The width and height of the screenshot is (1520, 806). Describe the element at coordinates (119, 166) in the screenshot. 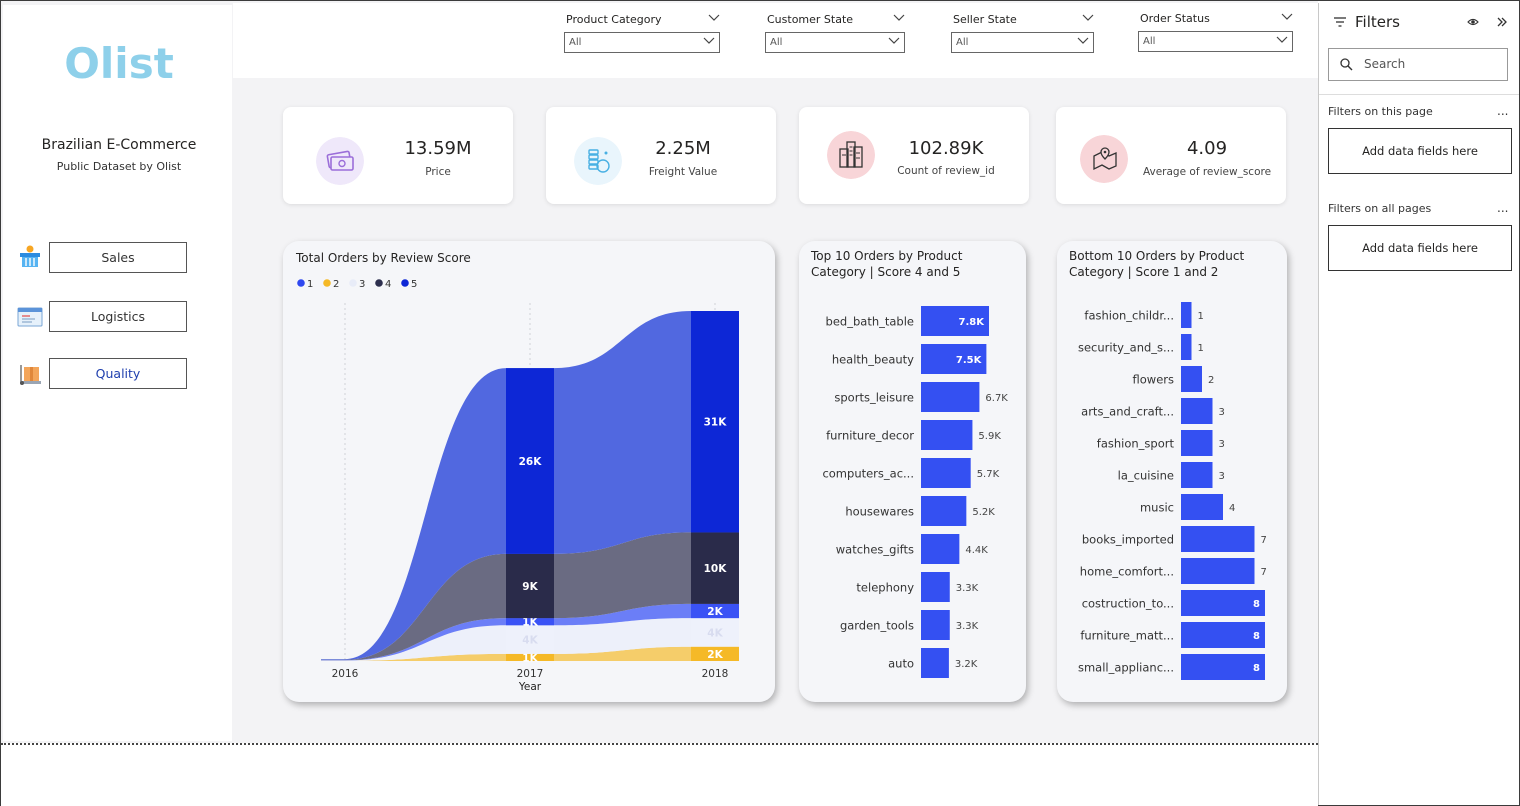

I see `brand-subtitle: Public Dataset by Olist` at that location.